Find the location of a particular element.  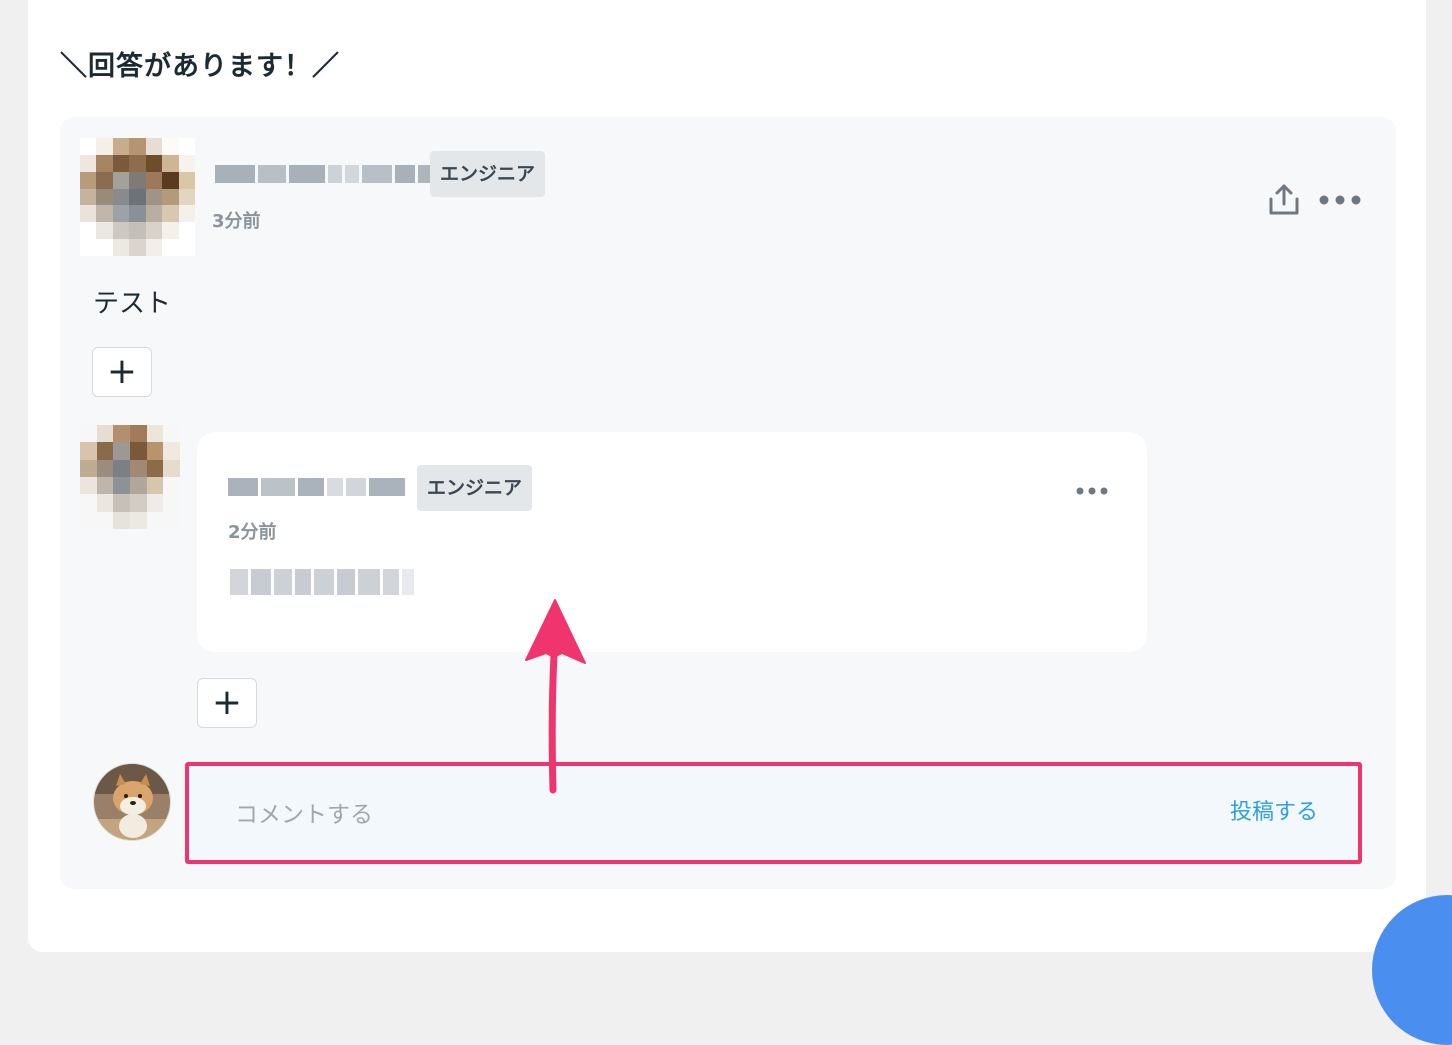

post-comment-button: 投稿する is located at coordinates (1274, 810).